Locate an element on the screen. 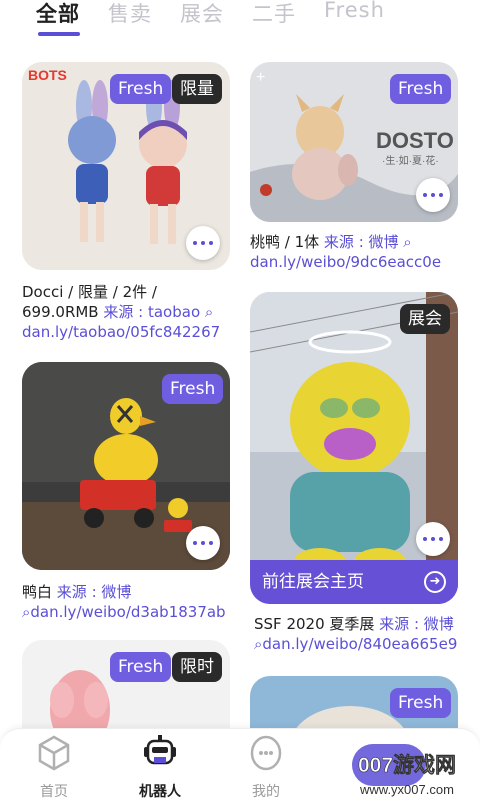 The image size is (480, 800). tab-exhibition: 展会 is located at coordinates (202, 14).